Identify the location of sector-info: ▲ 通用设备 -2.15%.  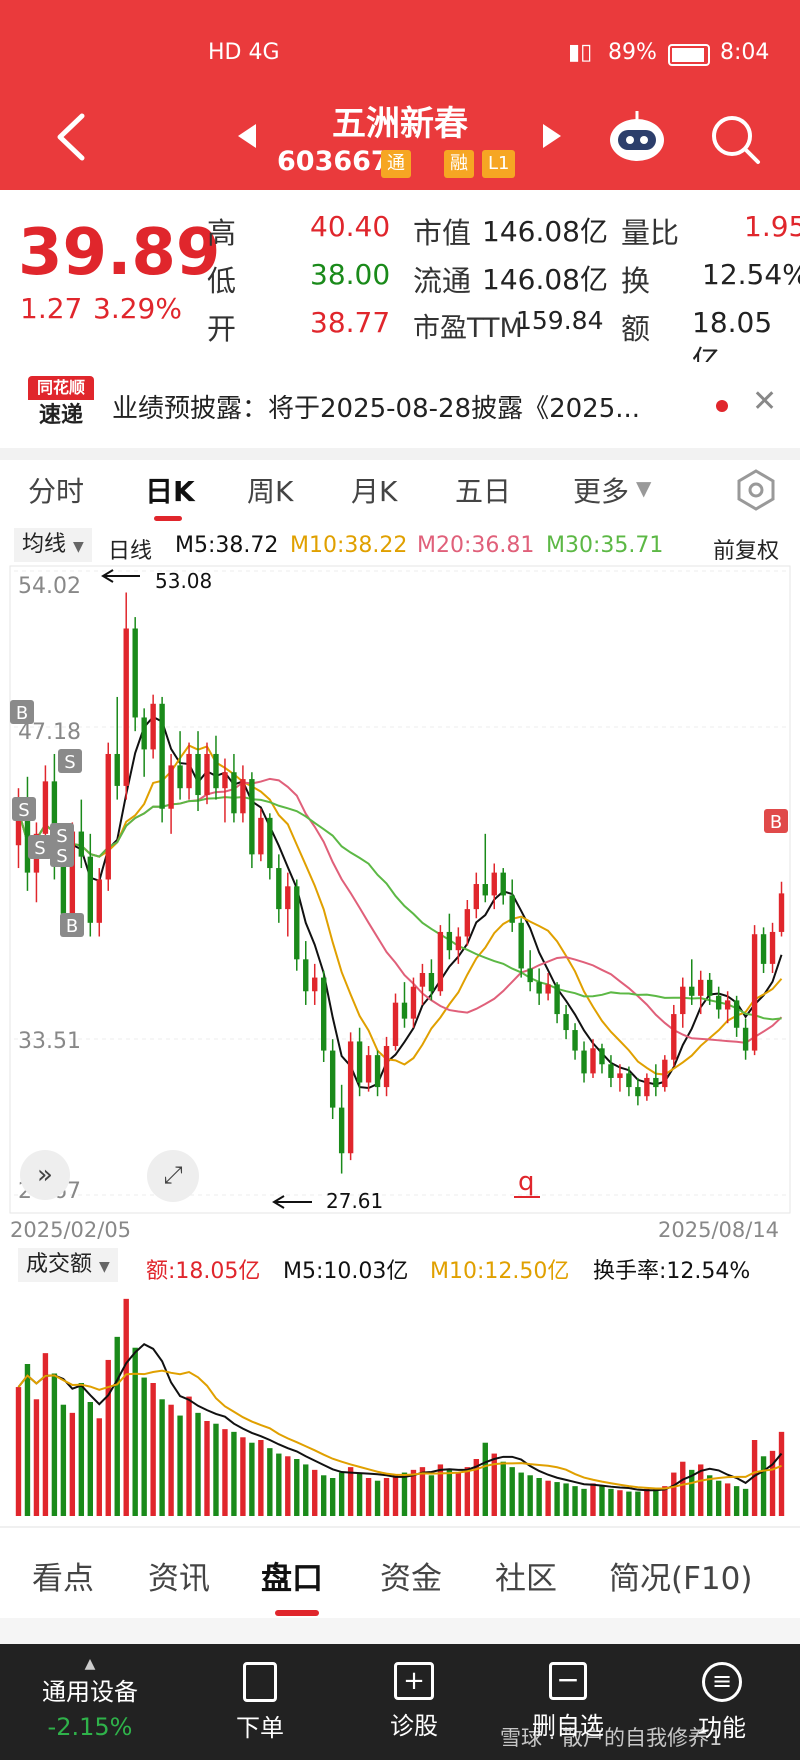
(90, 1698).